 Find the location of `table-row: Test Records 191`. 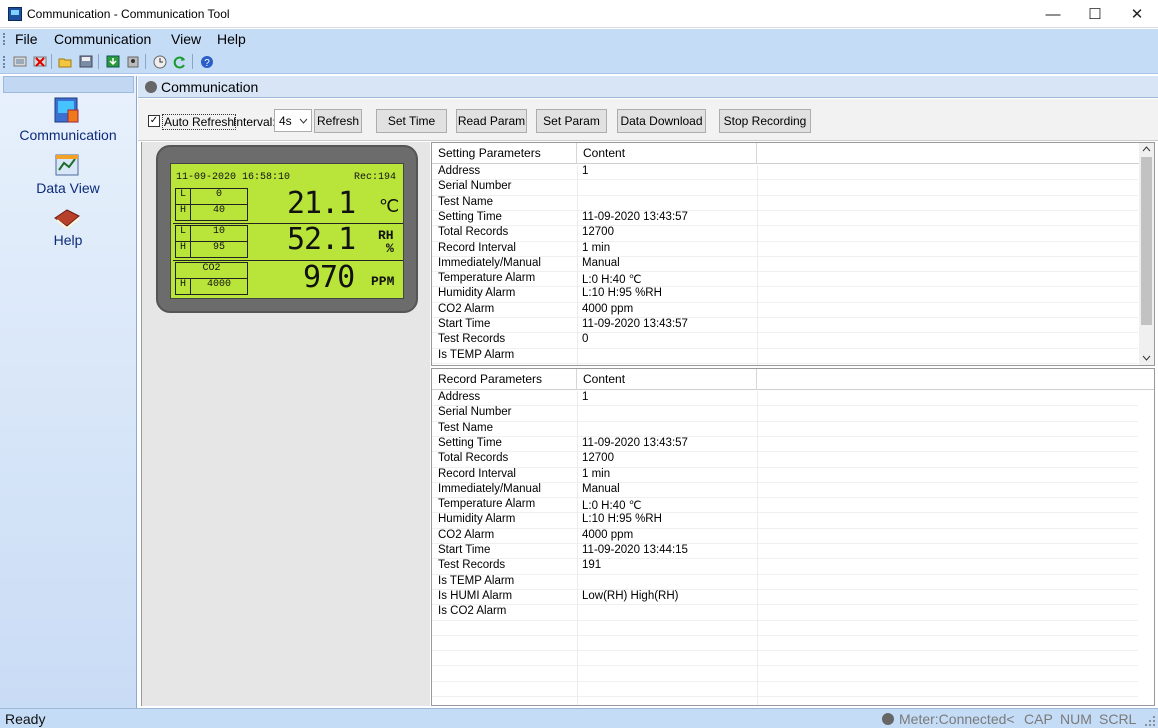

table-row: Test Records 191 is located at coordinates (785, 566).